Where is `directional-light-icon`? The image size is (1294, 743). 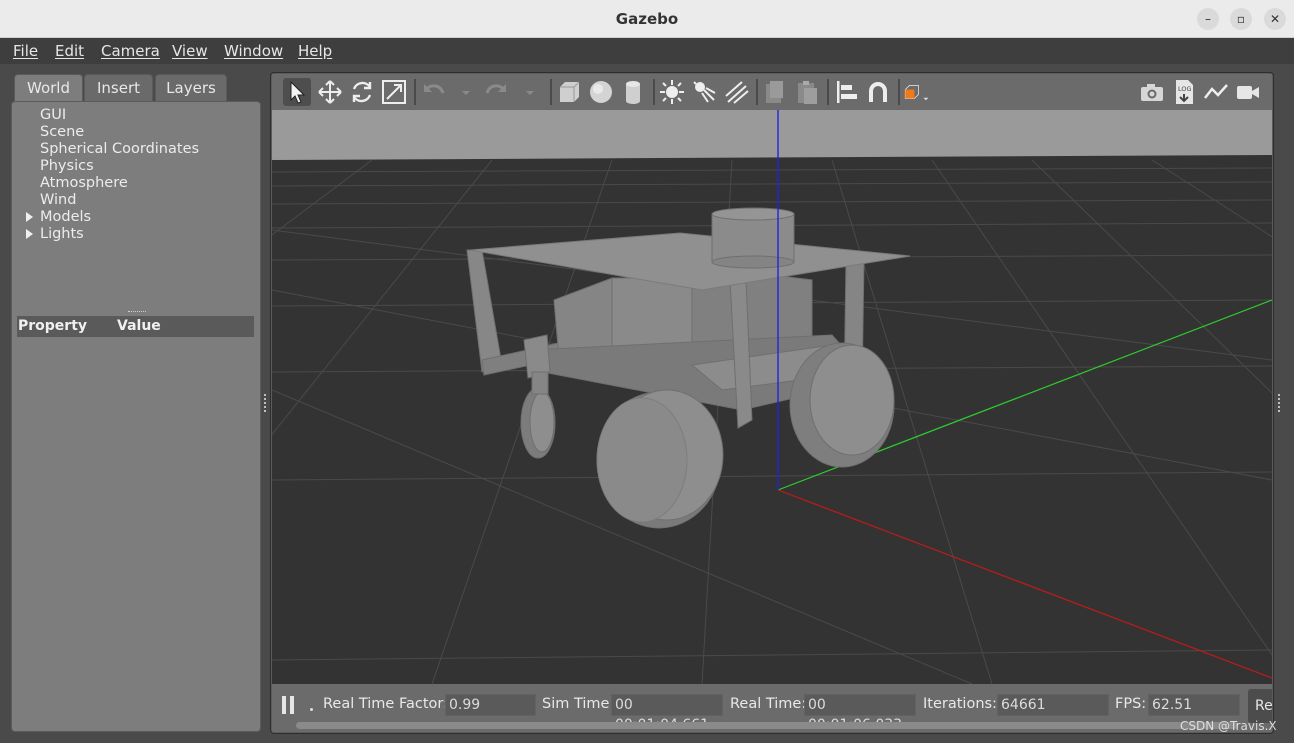
directional-light-icon is located at coordinates (736, 92).